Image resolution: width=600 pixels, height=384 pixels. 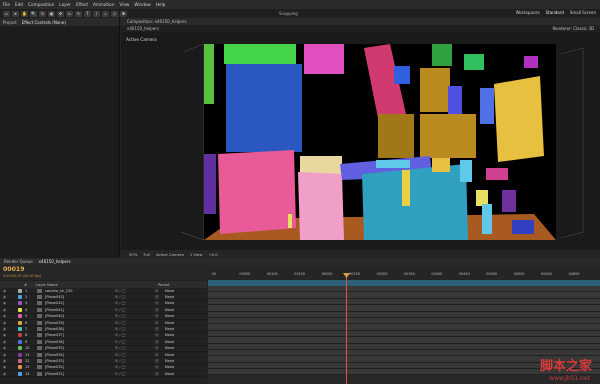 I want to click on menu-item-window: Window, so click(x=142, y=4).